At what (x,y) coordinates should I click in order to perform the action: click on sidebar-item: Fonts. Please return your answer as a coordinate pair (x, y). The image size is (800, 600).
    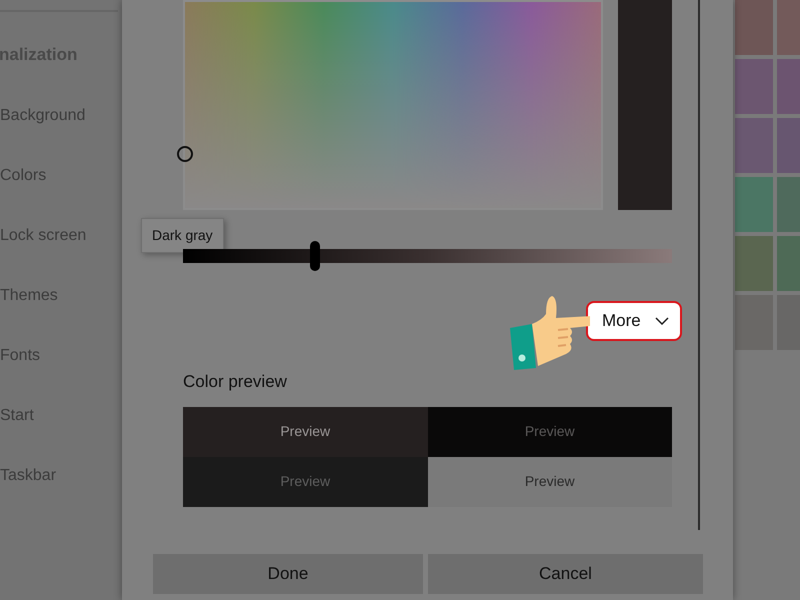
    Looking at the image, I should click on (61, 357).